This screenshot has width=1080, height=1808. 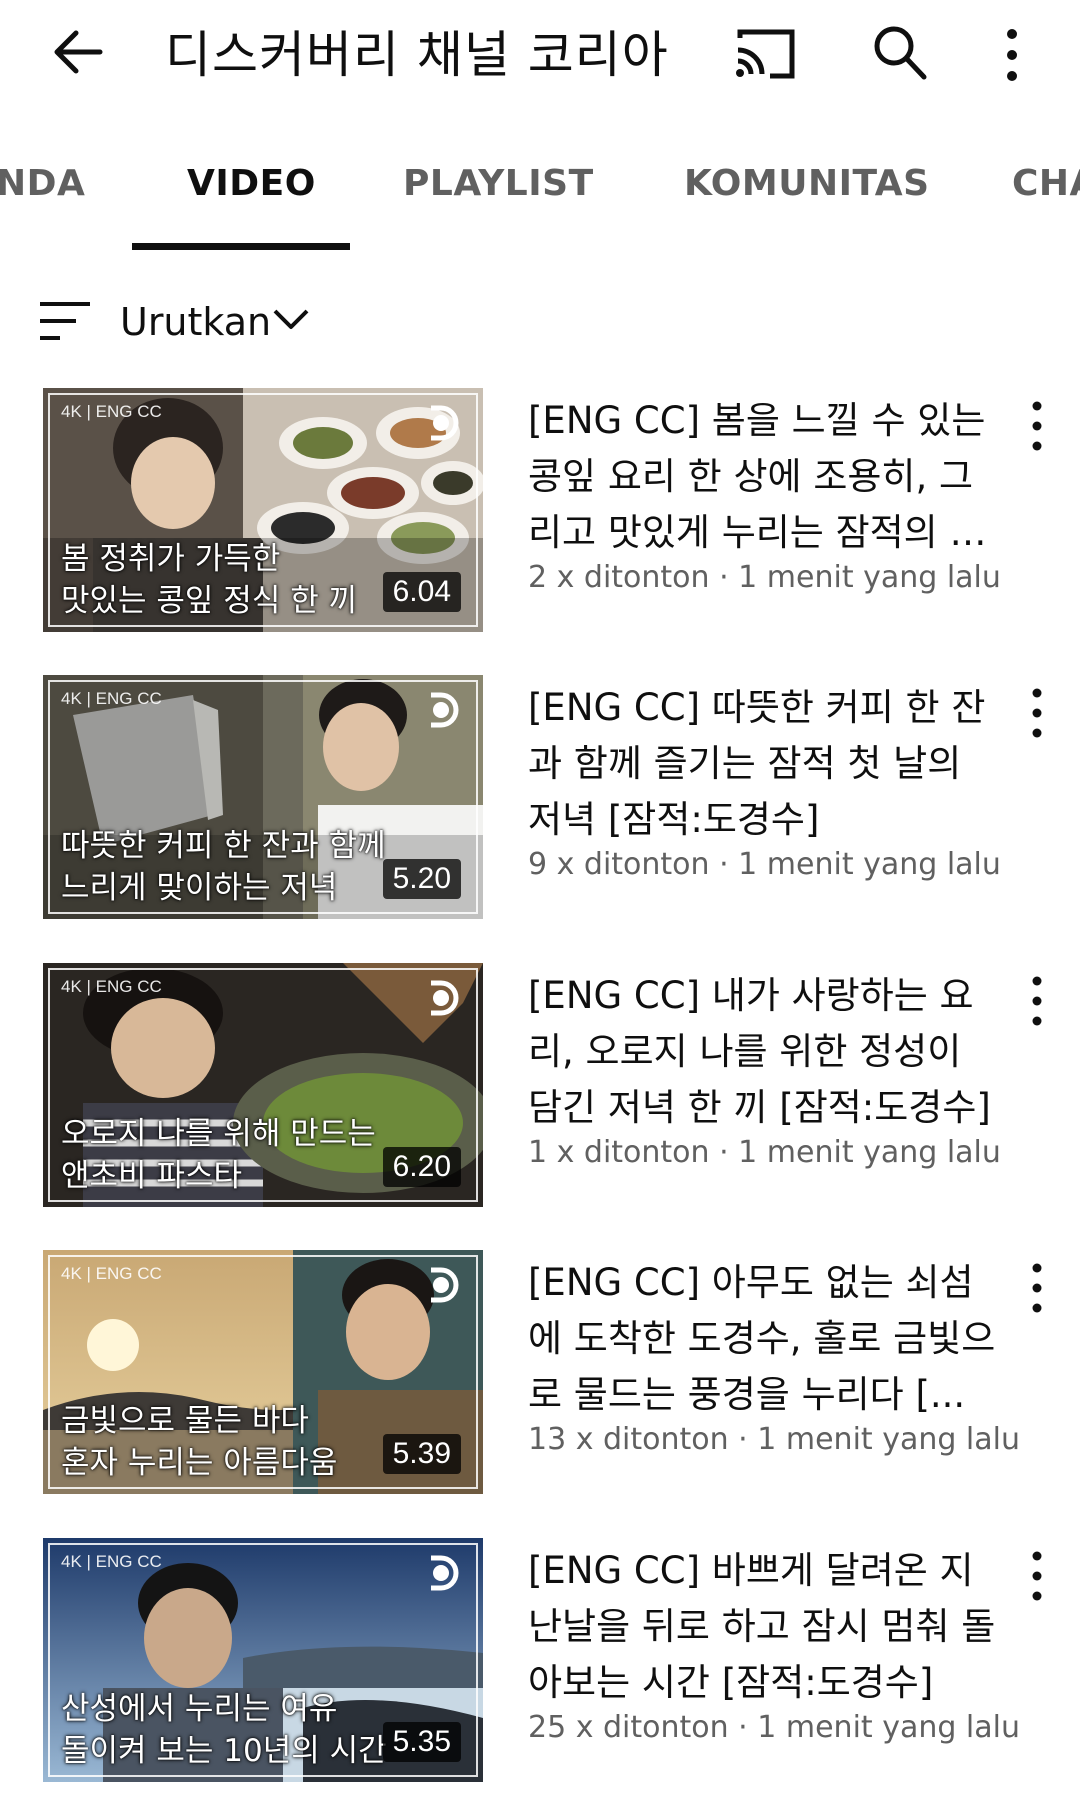 What do you see at coordinates (251, 183) in the screenshot?
I see `tab-video: VIDEO` at bounding box center [251, 183].